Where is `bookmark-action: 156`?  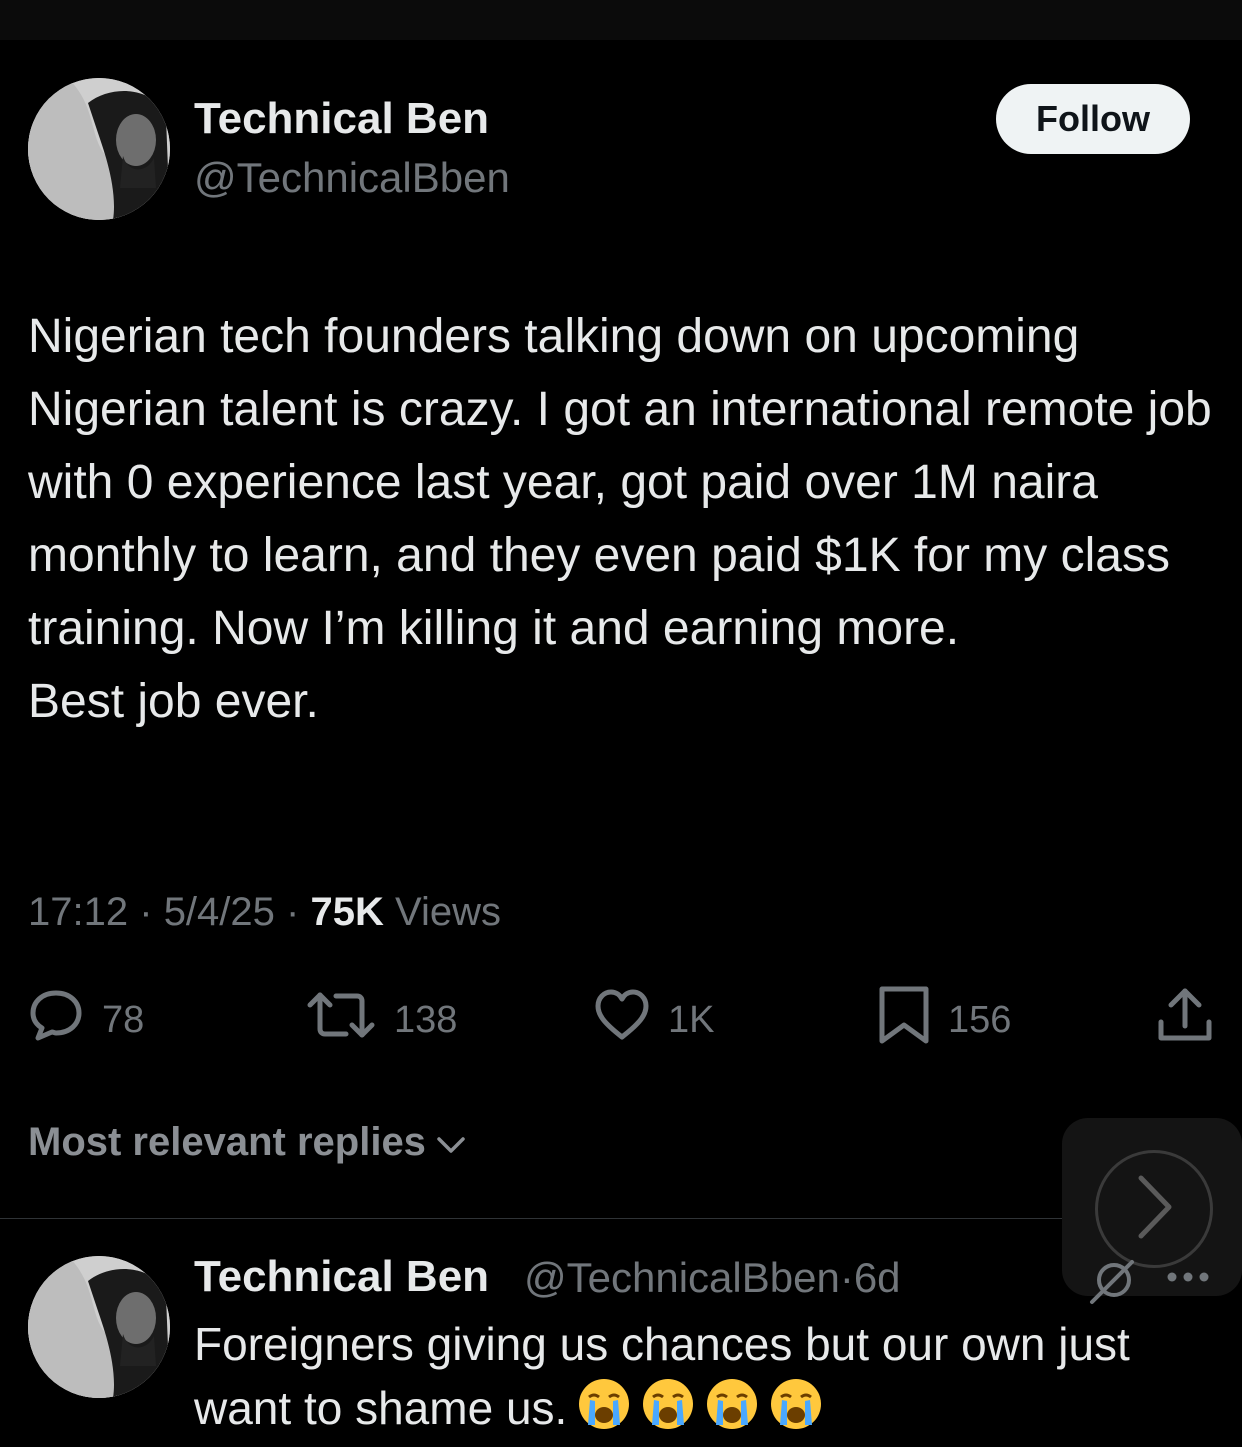 bookmark-action: 156 is located at coordinates (945, 1018).